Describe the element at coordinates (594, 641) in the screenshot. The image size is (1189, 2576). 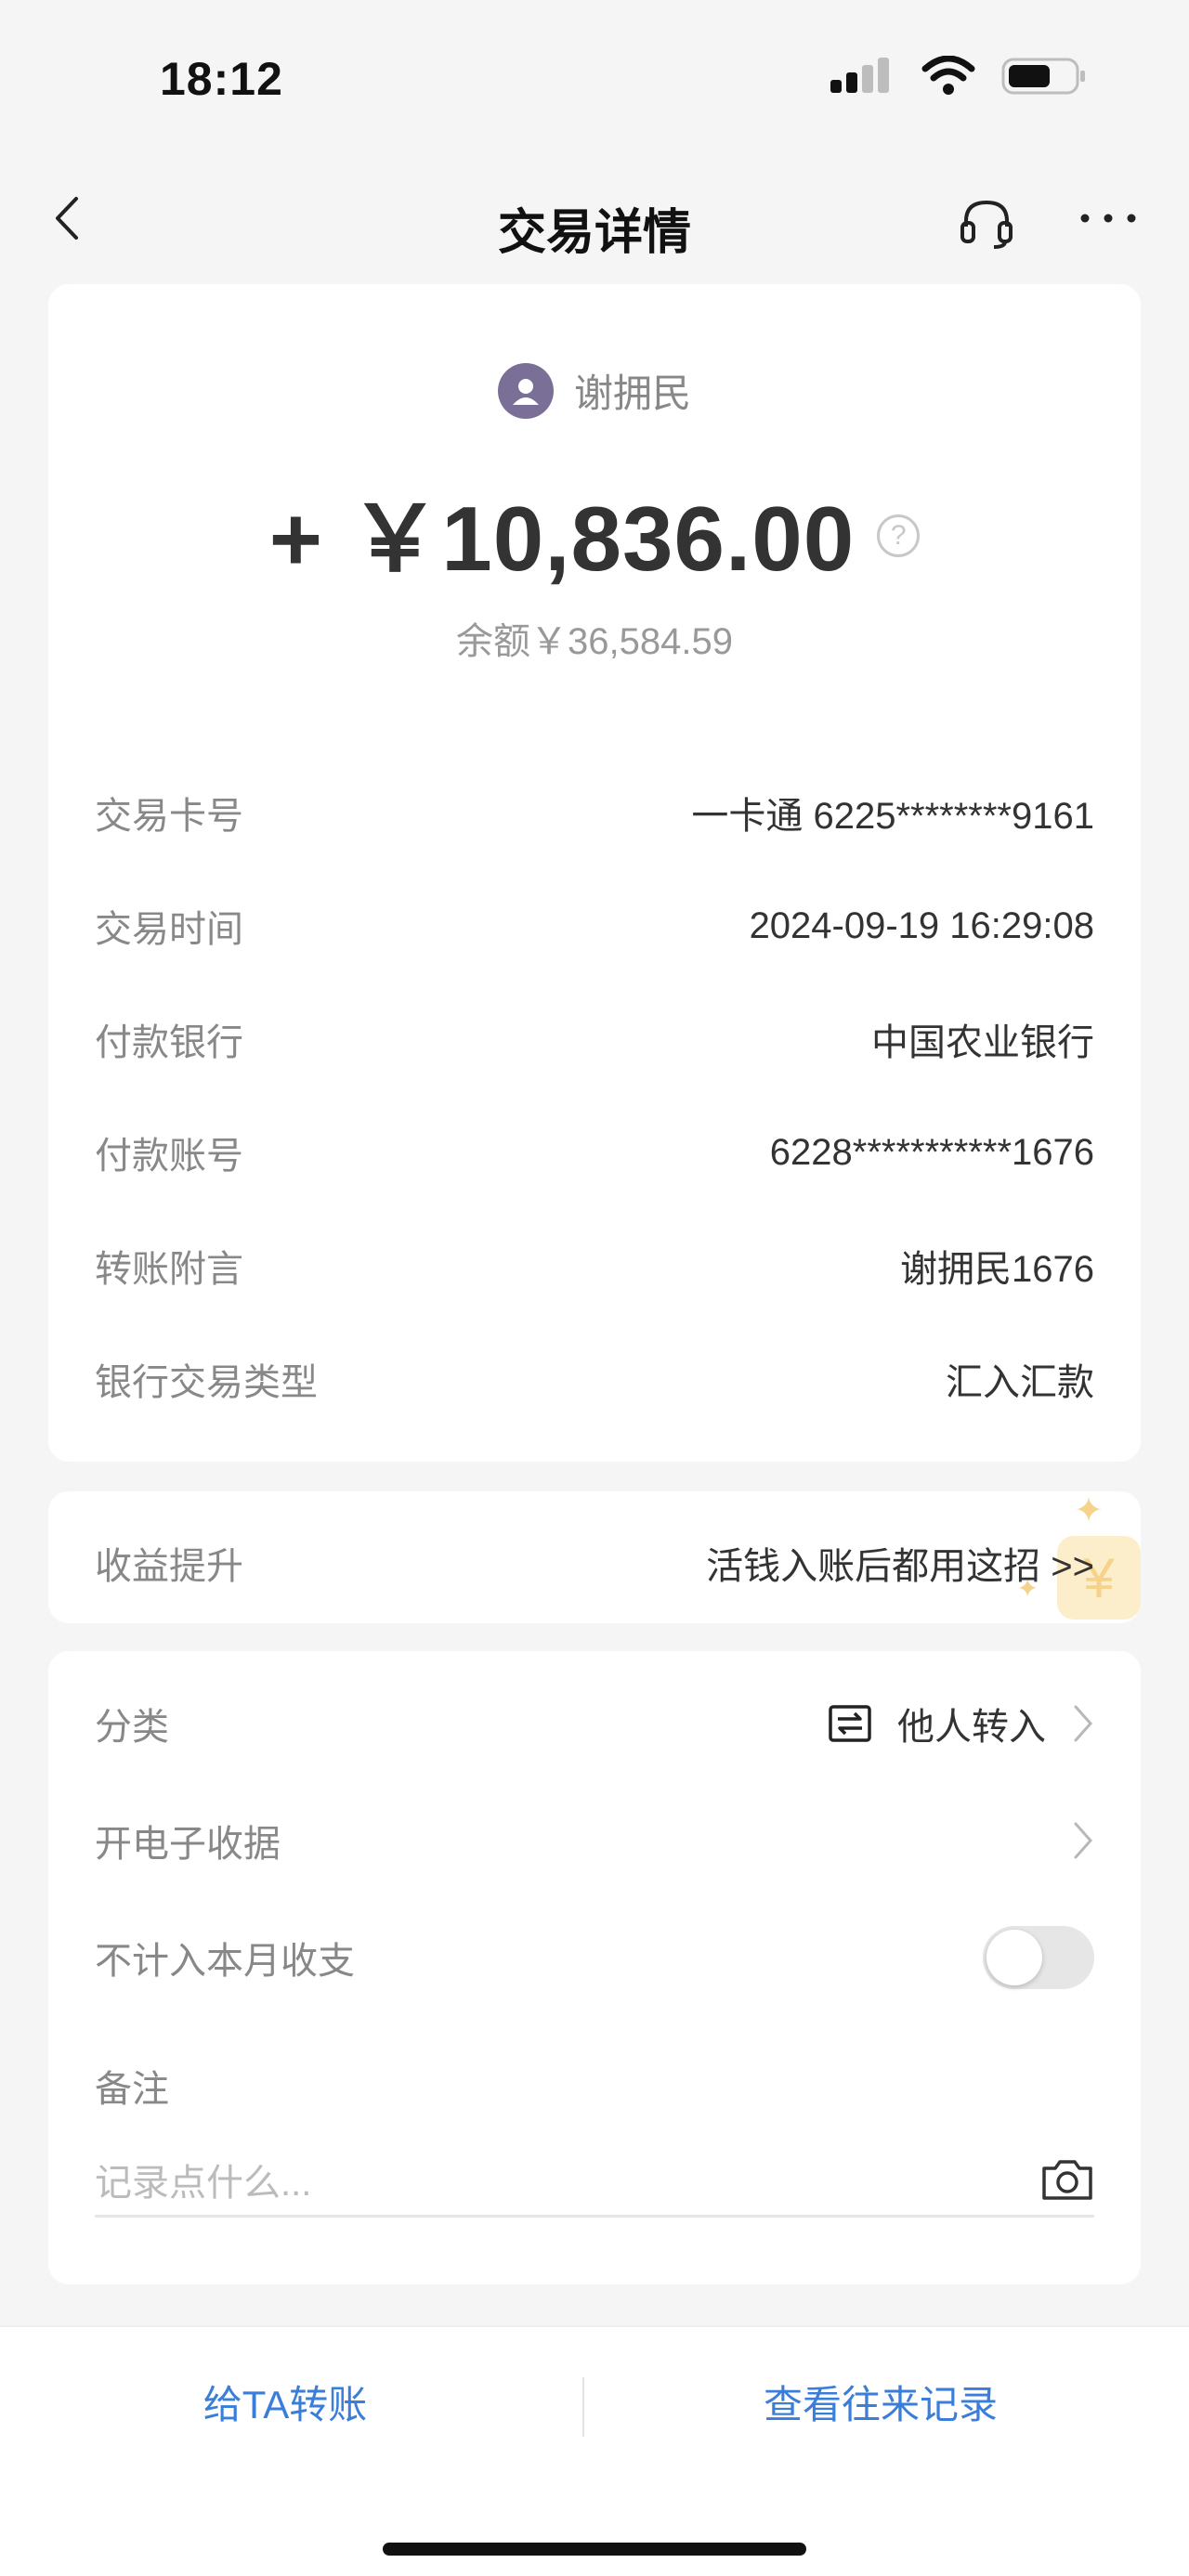
I see `balance: 余额￥36,584.59` at that location.